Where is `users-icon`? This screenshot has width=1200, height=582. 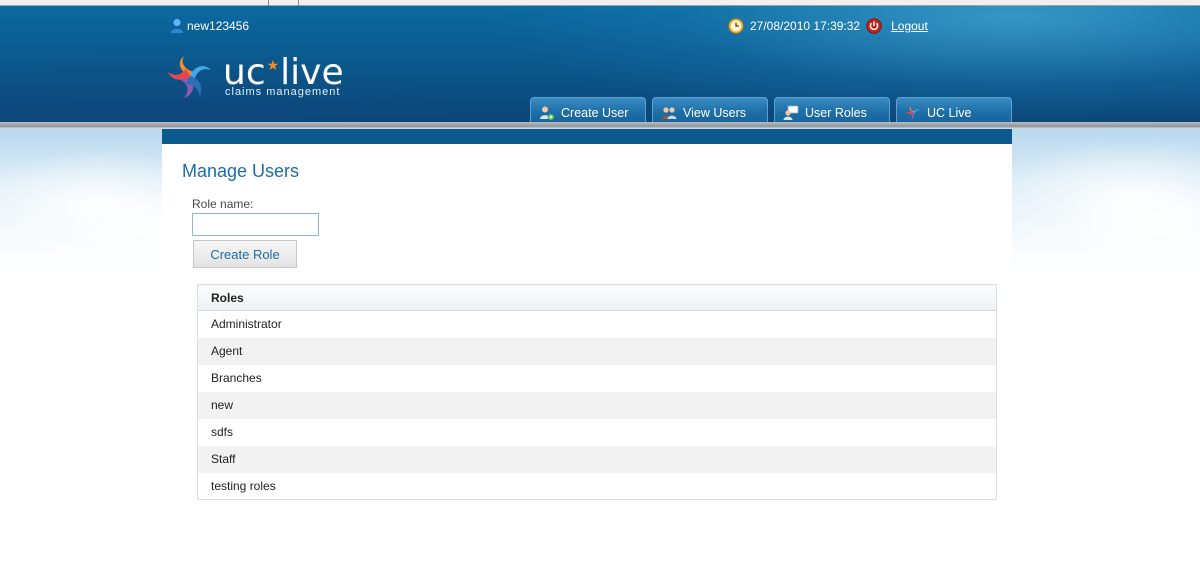
users-icon is located at coordinates (669, 113).